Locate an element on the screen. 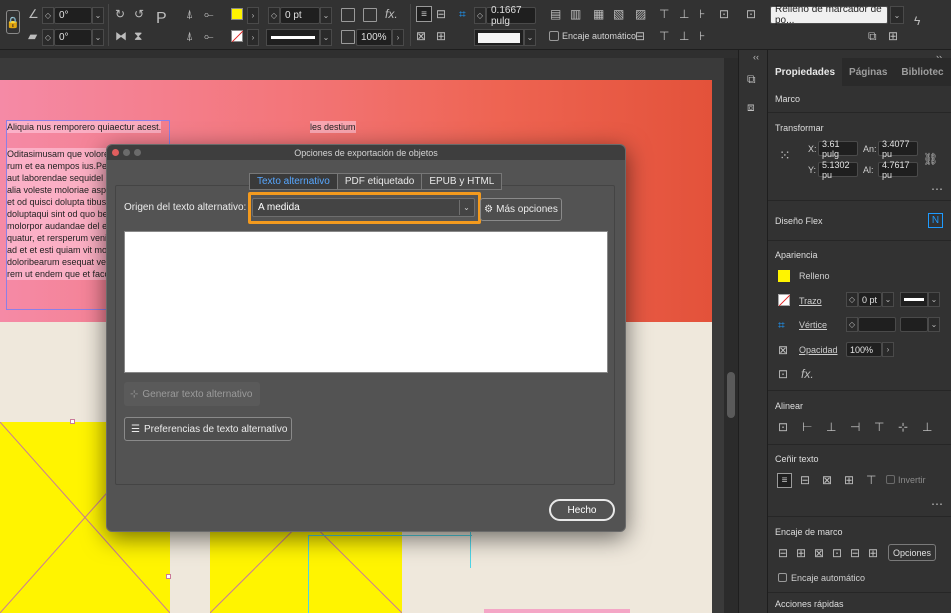  align-selection-icon: ⊡ is located at coordinates (724, 14).